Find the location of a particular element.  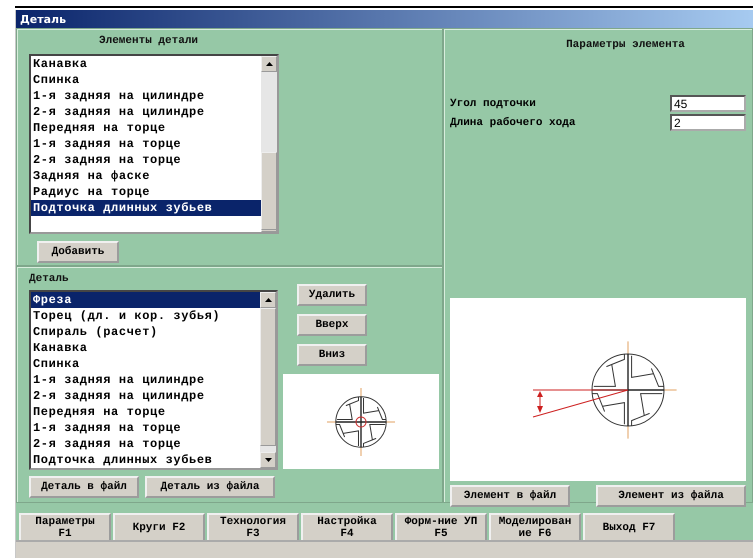

list-box: Фреза Торец (дл. и кор. зубья) Спираль (расчет) Канавка Спинка 1-я задняя на цилиндре 2-я задняя на цилиндре Передняя на торце 1-я задняя на торце 2-я задняя на торце Подточка длинных зубьев is located at coordinates (153, 380).